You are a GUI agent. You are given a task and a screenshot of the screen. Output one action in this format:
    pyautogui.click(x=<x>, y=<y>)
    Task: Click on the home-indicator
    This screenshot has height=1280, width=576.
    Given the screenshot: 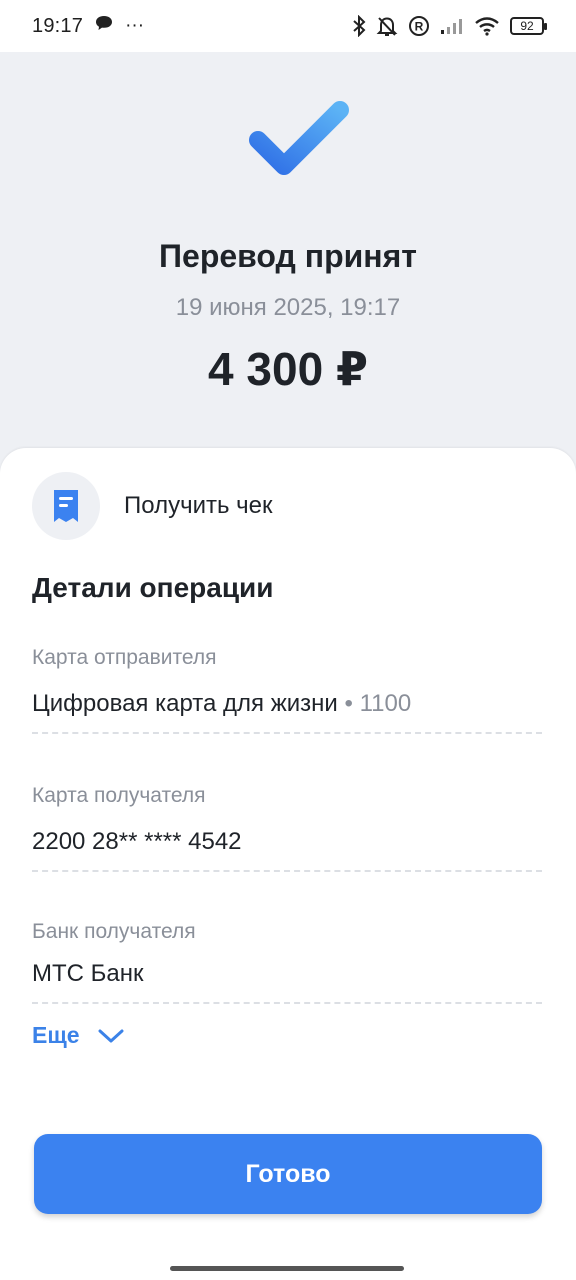 What is the action you would take?
    pyautogui.click(x=287, y=1268)
    